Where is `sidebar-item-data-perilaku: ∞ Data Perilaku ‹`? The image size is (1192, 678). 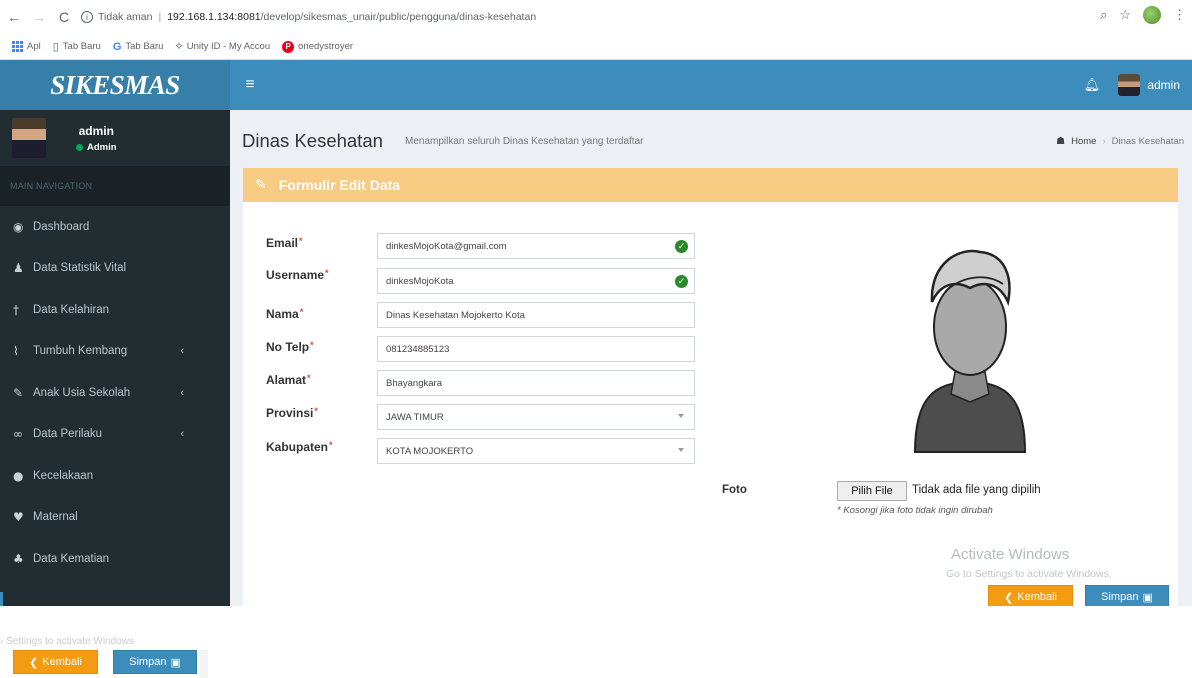 sidebar-item-data-perilaku: ∞ Data Perilaku ‹ is located at coordinates (115, 435).